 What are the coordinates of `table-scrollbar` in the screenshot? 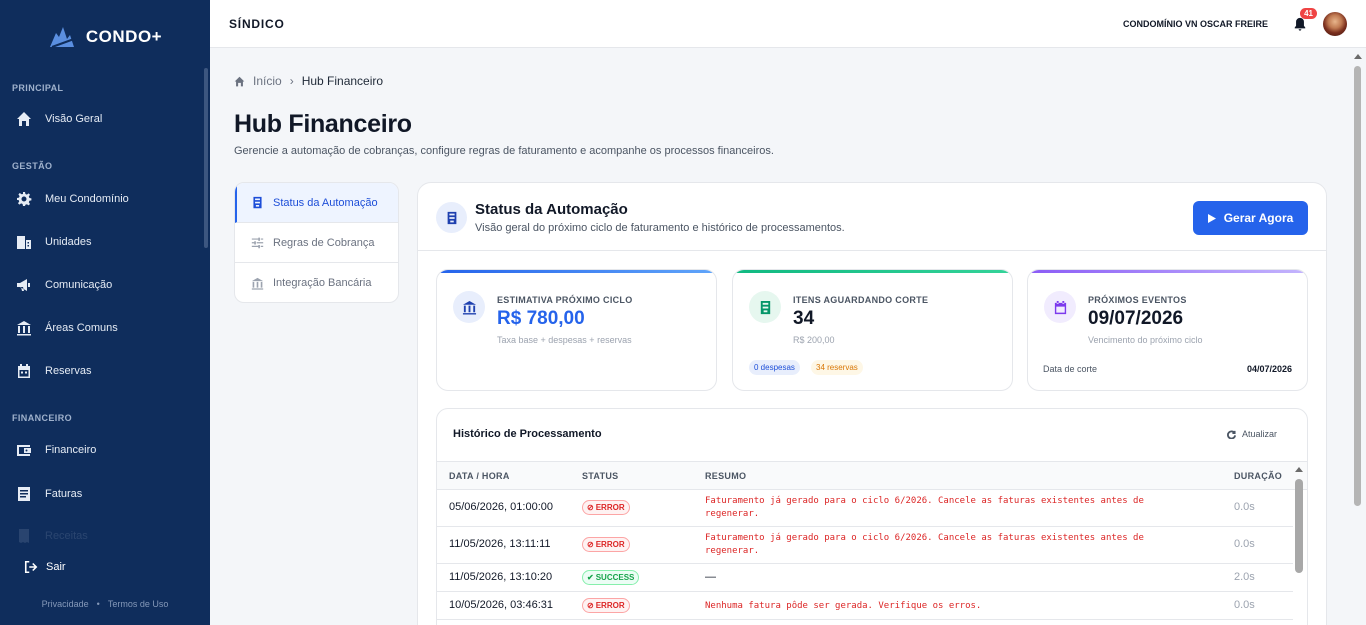 It's located at (1299, 526).